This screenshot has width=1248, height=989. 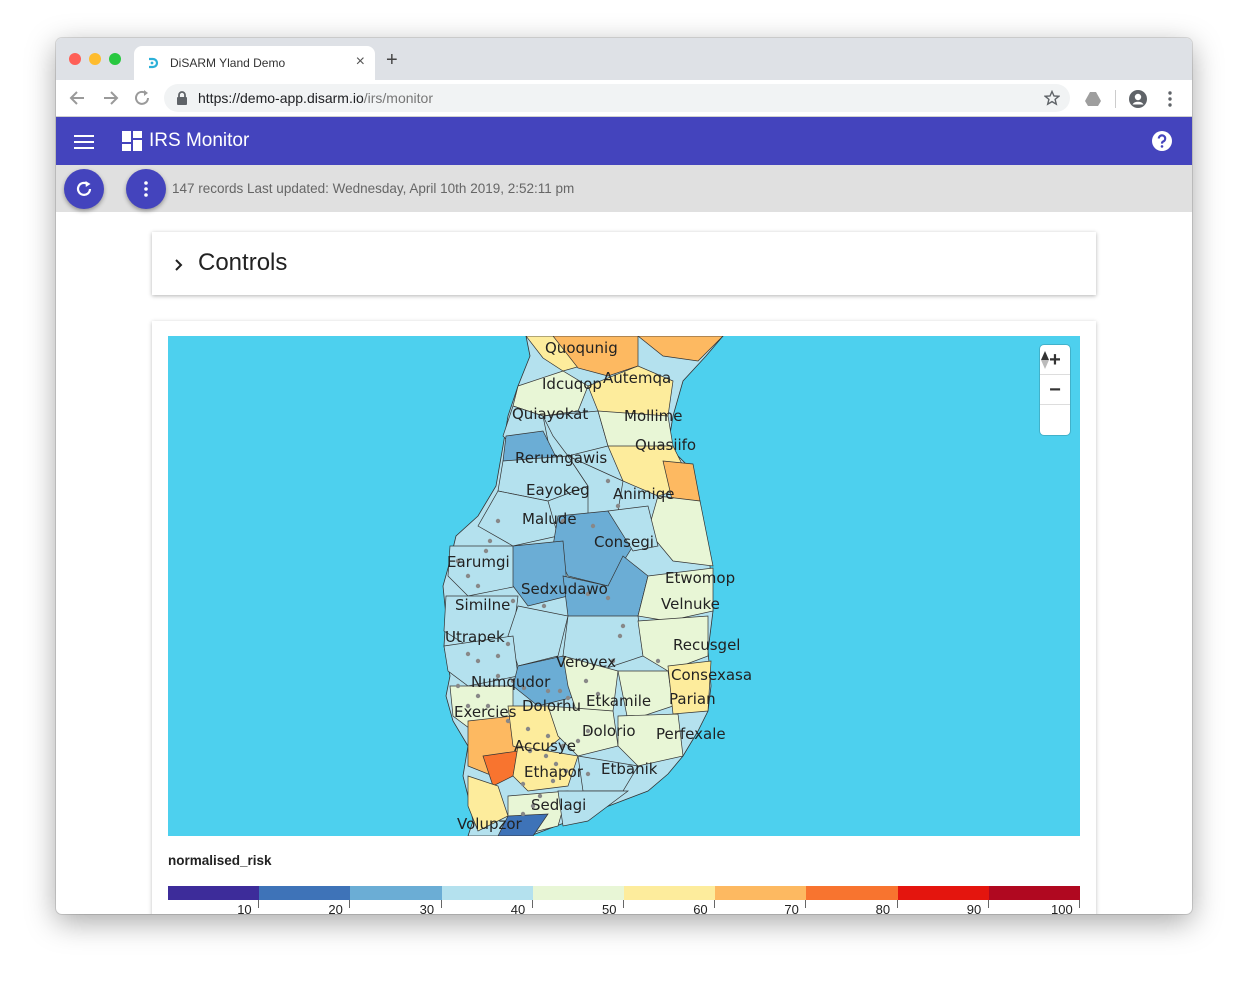 I want to click on region-label: Quiayokat, so click(x=550, y=414).